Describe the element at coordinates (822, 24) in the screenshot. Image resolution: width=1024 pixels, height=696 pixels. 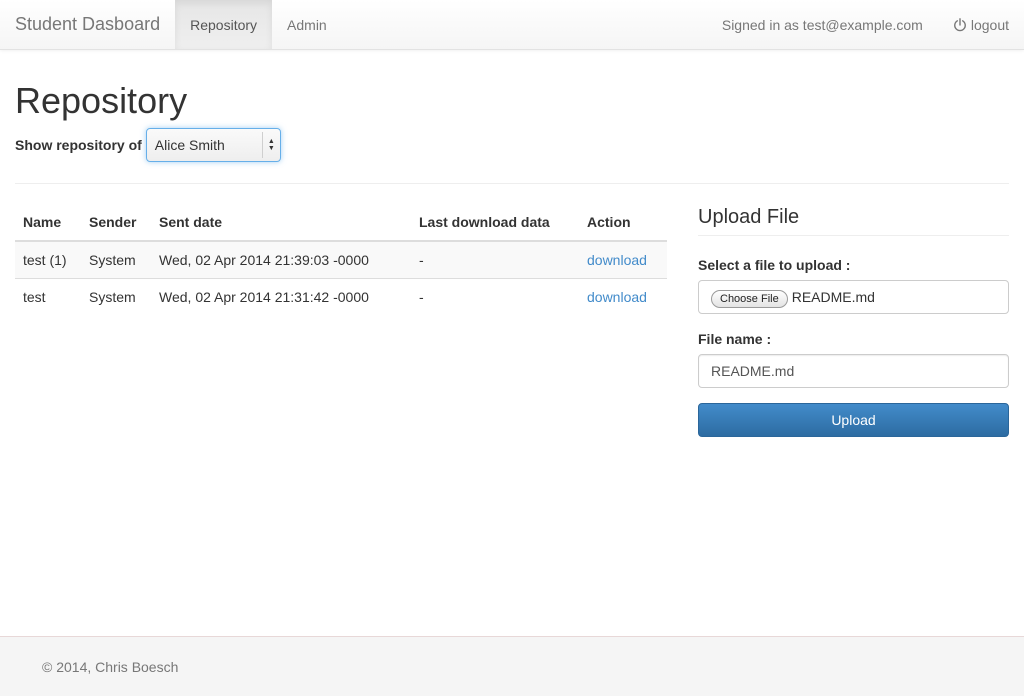
I see `signed-in-text: Signed in as test@example.com` at that location.